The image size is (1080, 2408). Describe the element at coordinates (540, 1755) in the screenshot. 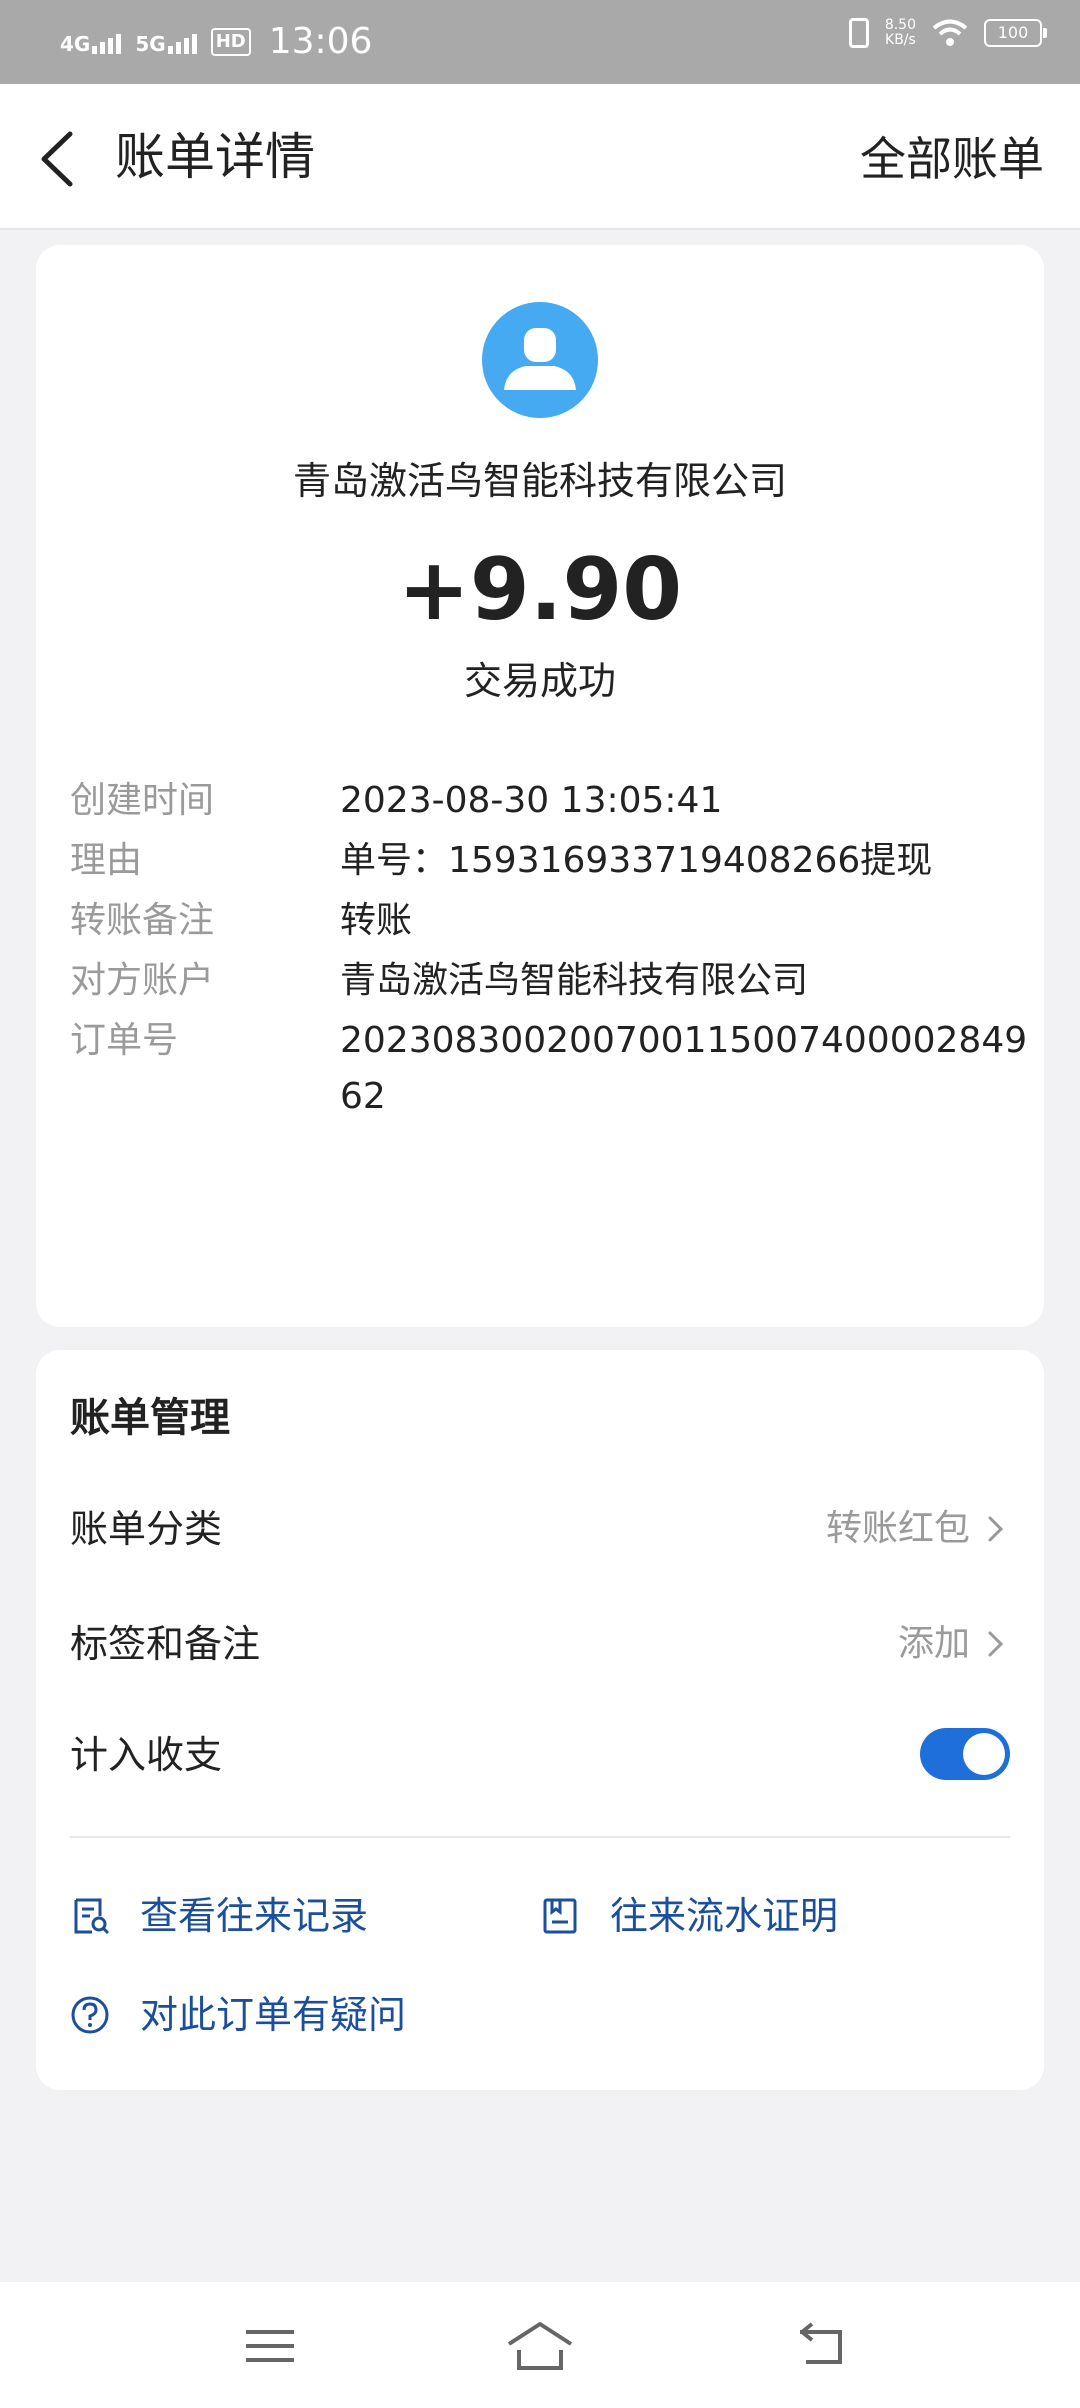

I see `include-in-budget-row: 计入收支` at that location.